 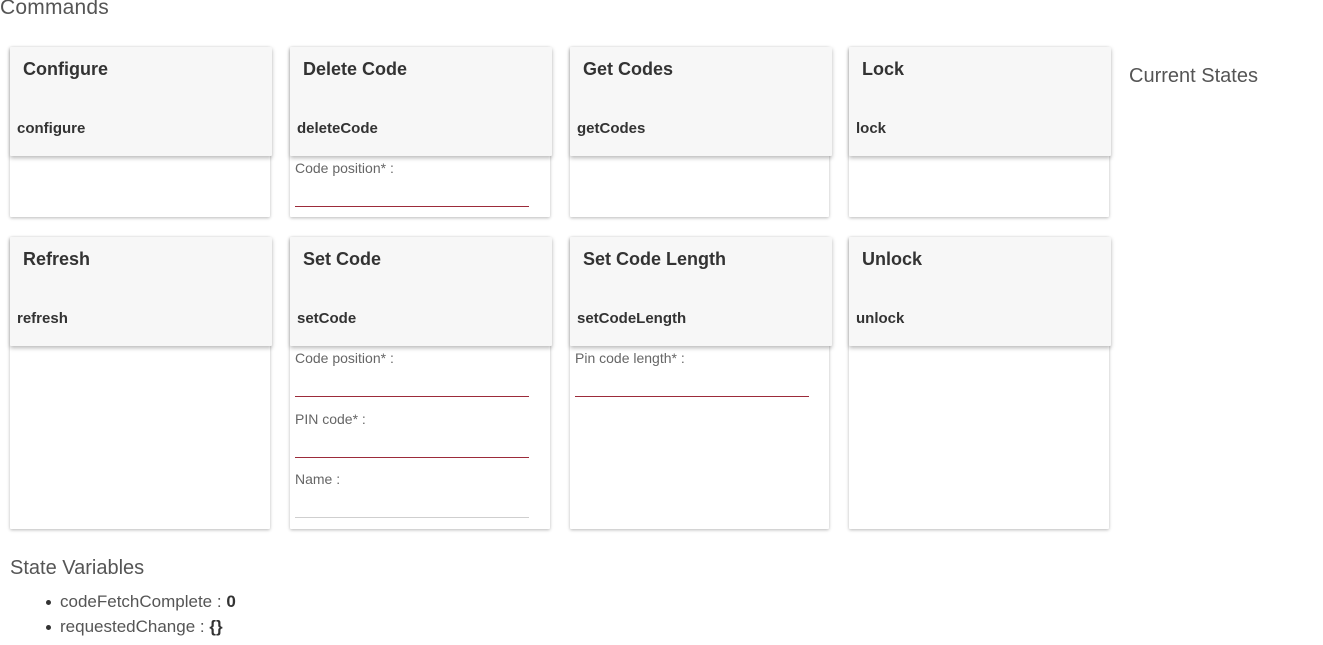 What do you see at coordinates (77, 568) in the screenshot?
I see `state-variables-title: State Variables` at bounding box center [77, 568].